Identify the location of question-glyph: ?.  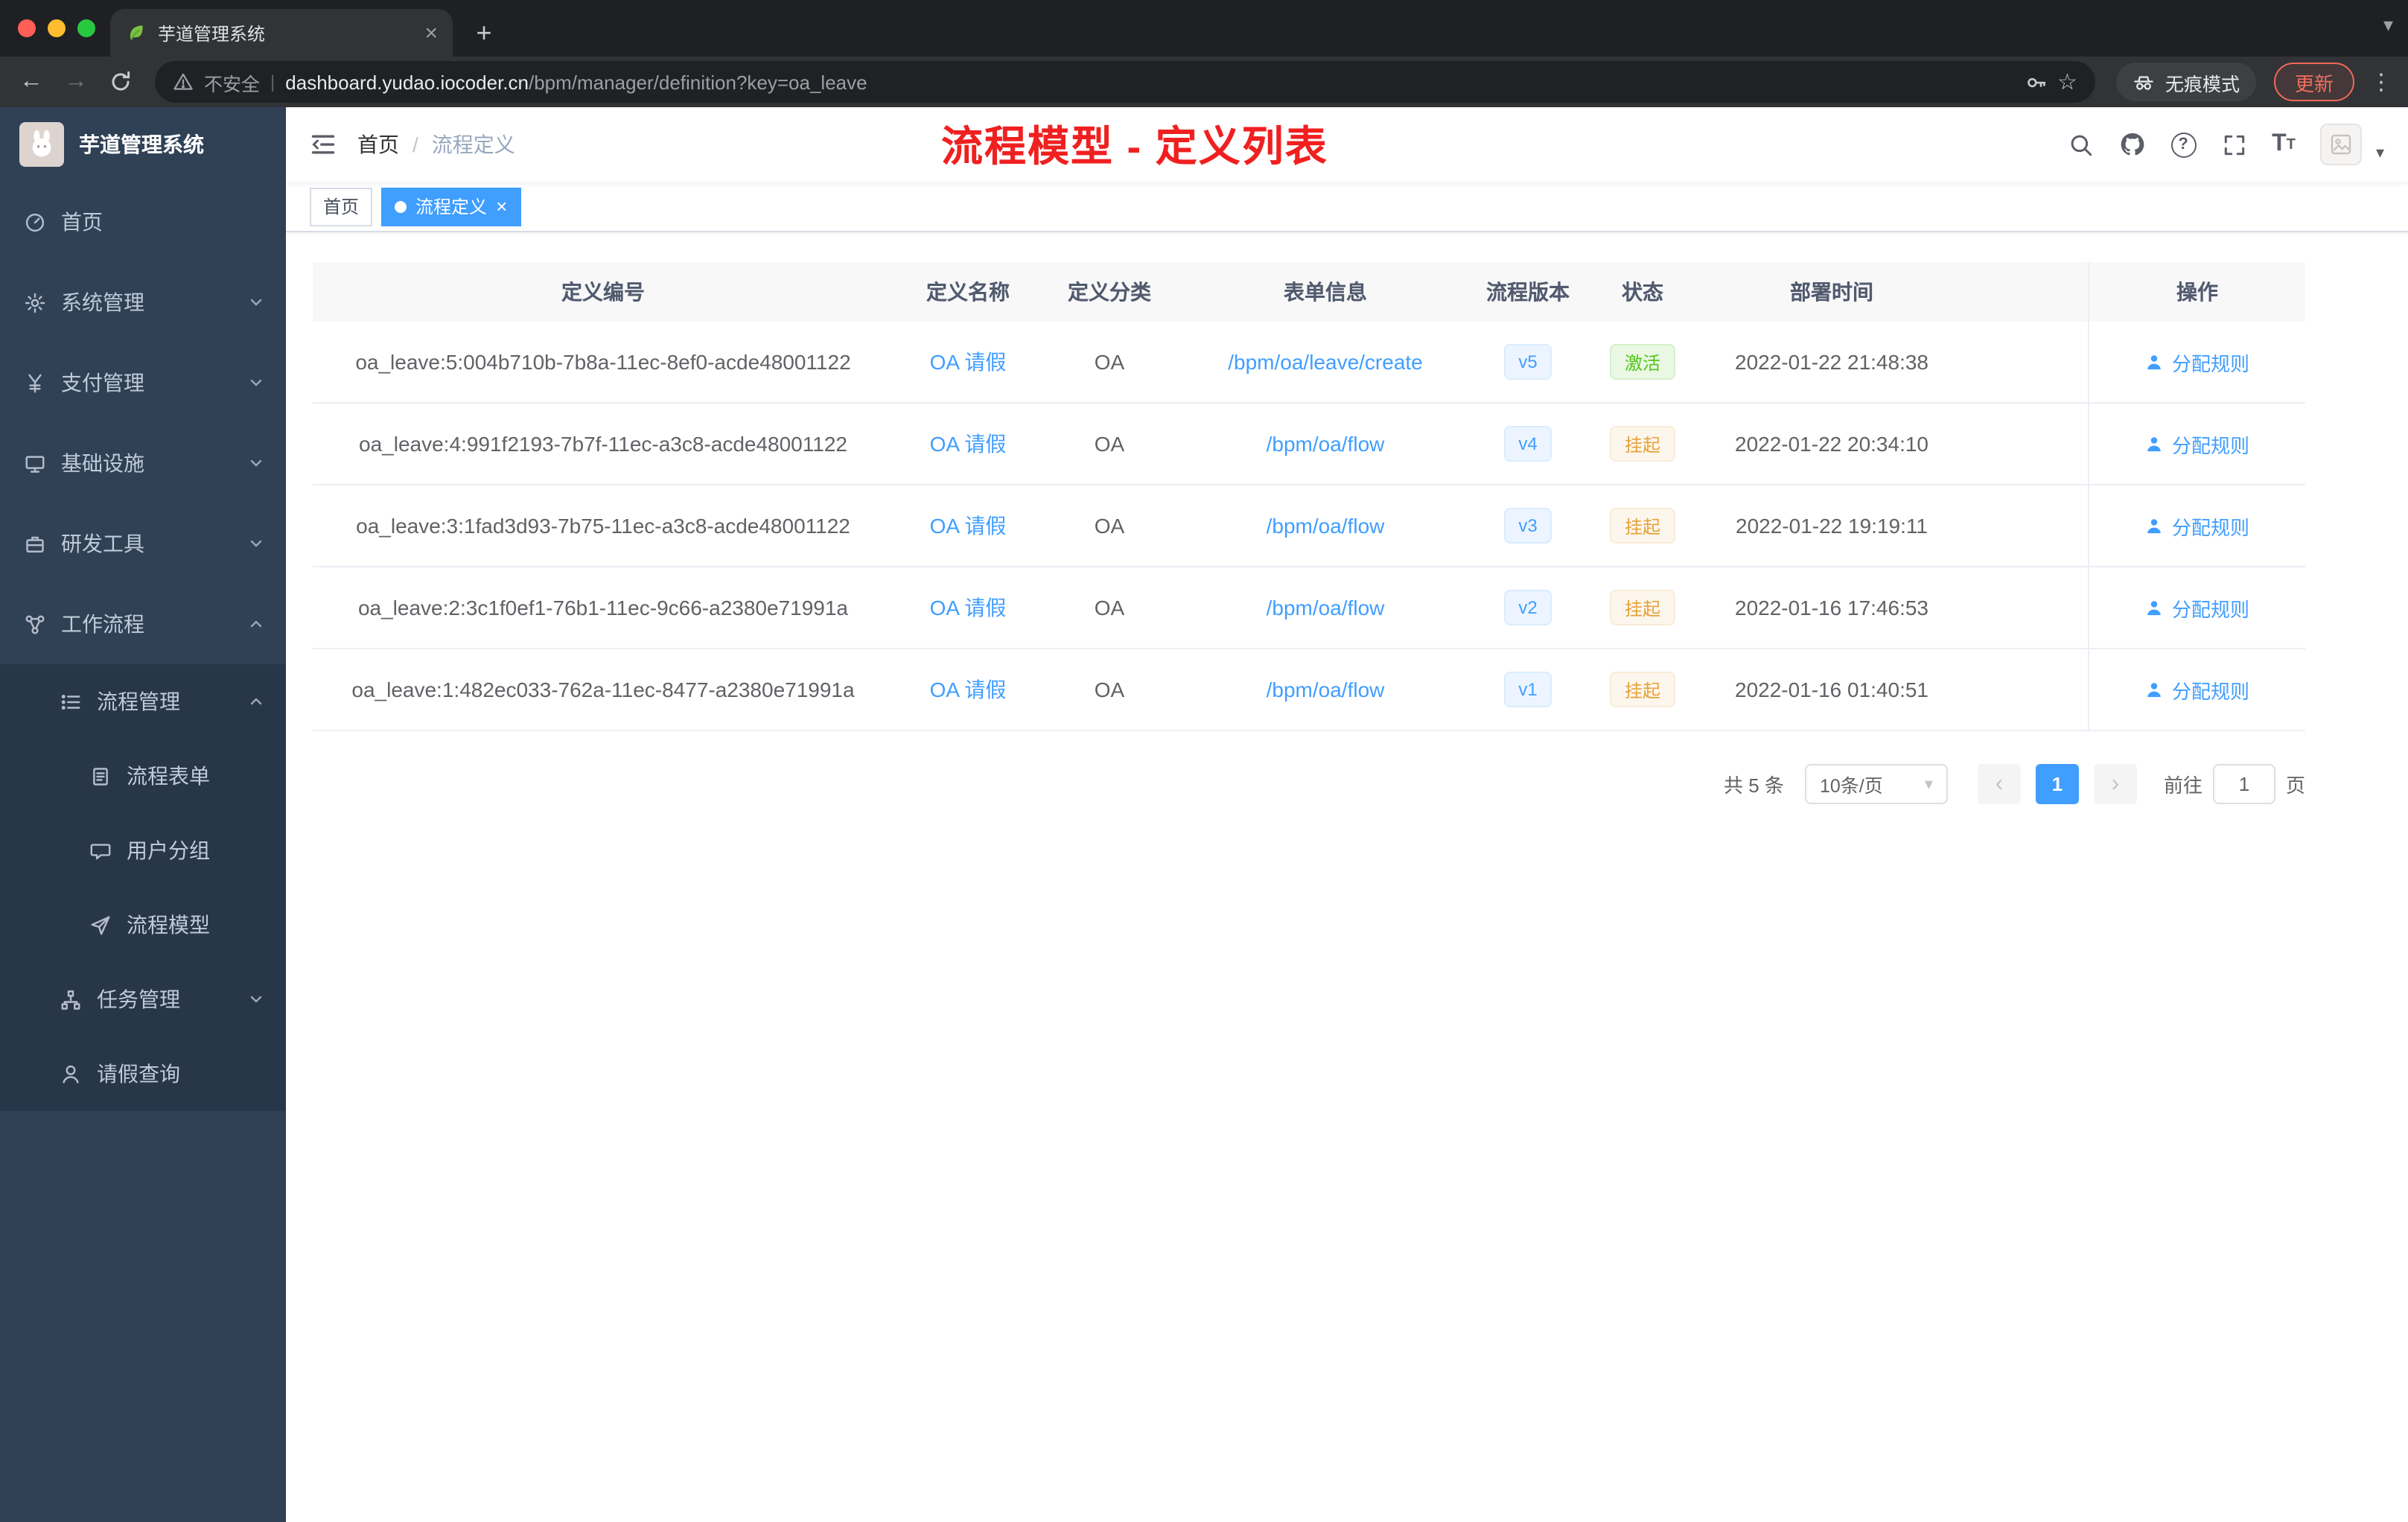
(2183, 144).